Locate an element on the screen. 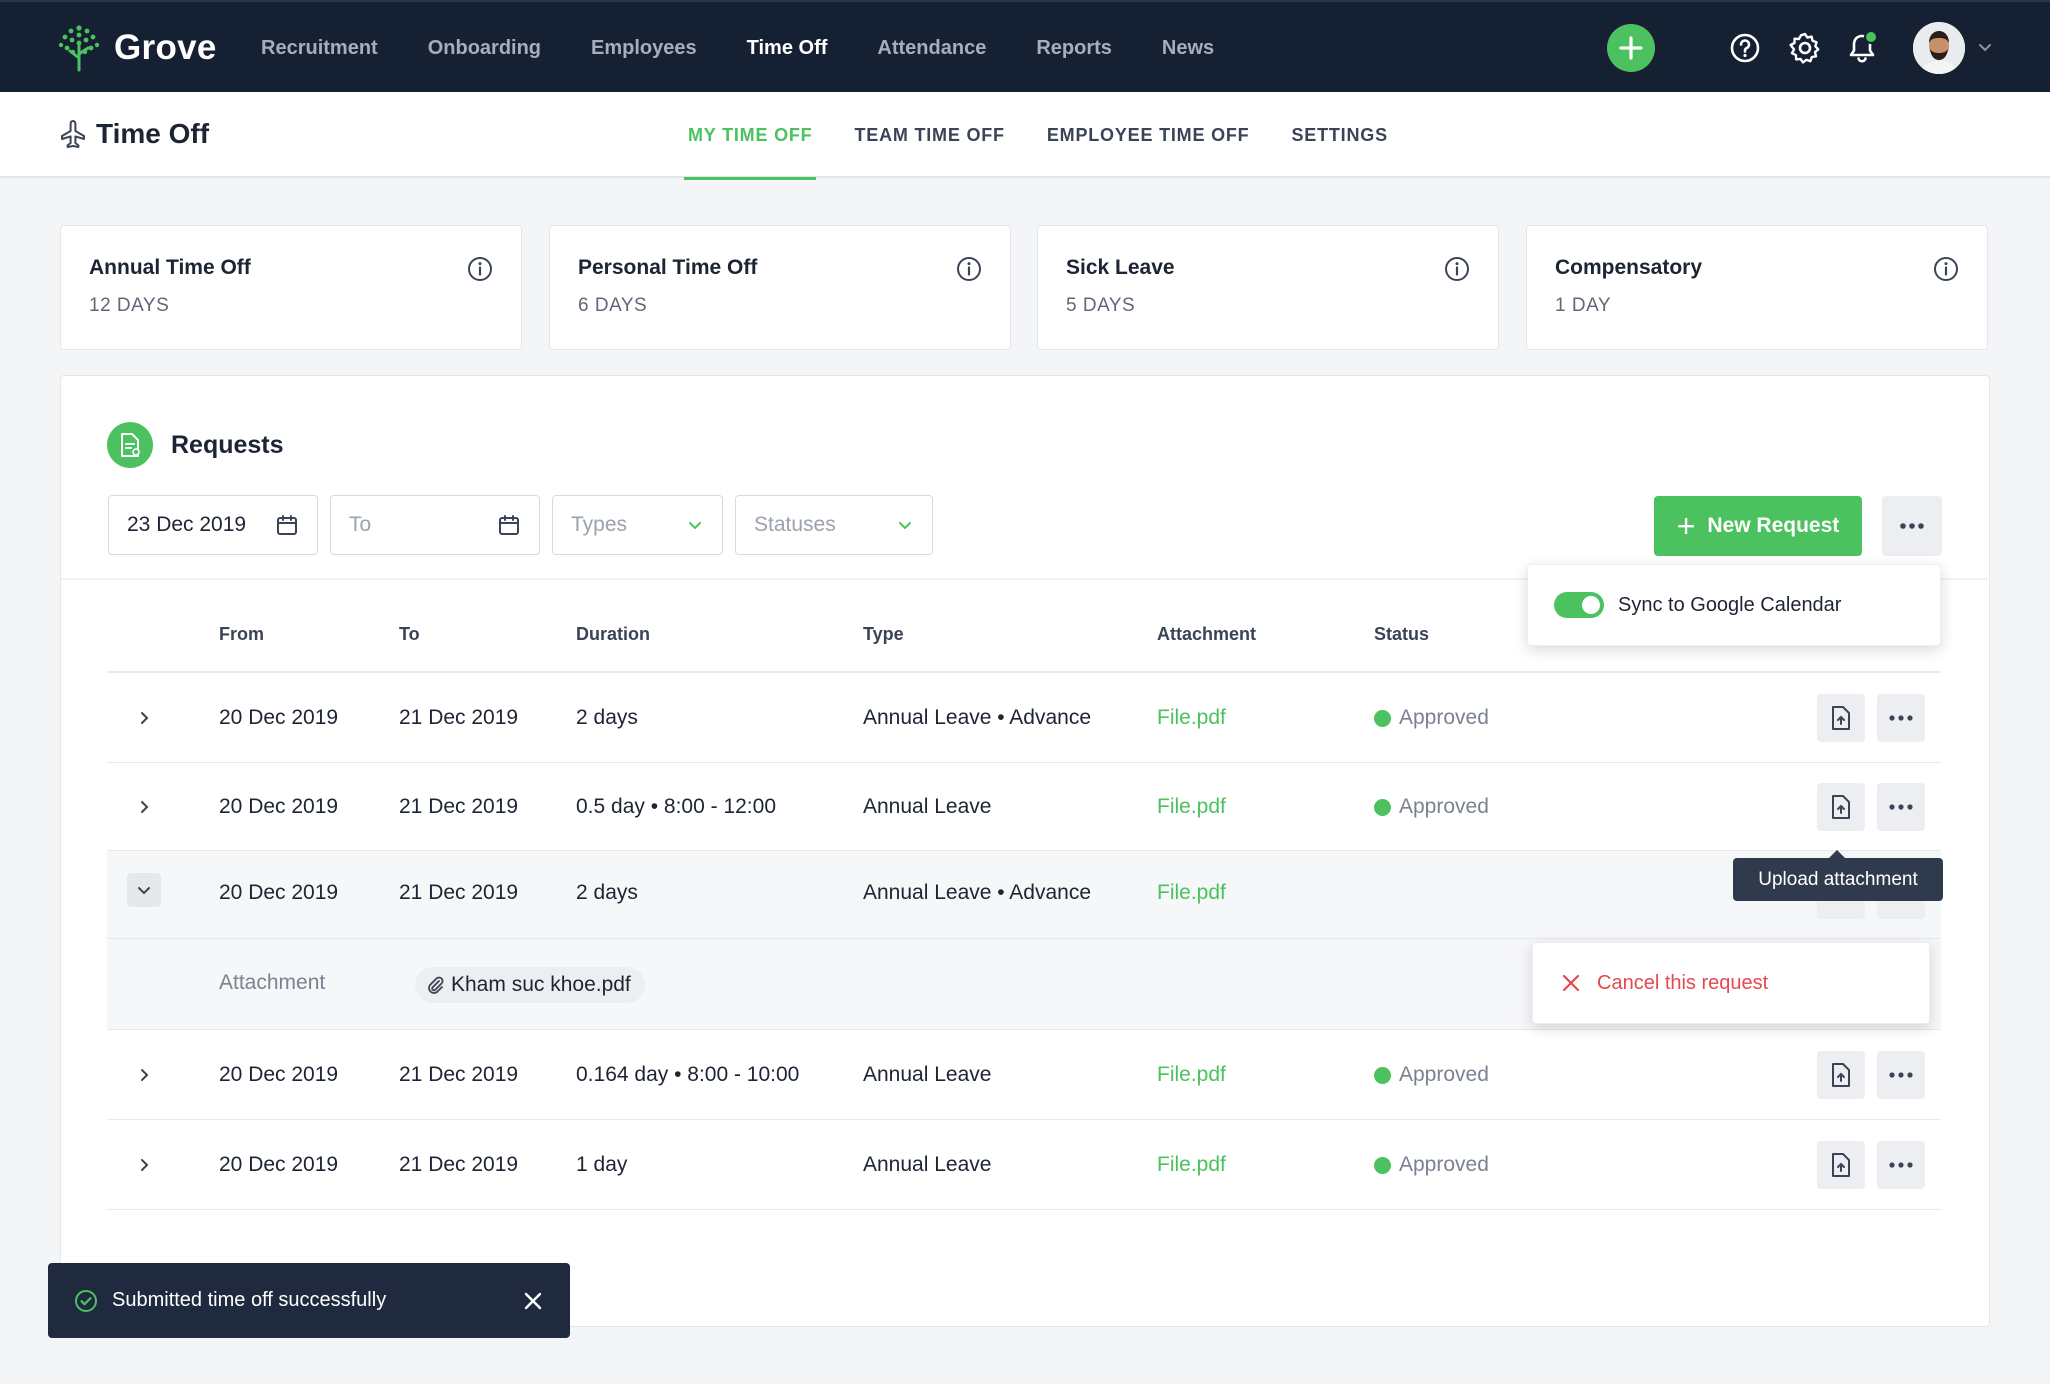  card-title: Personal Time Off is located at coordinates (668, 267).